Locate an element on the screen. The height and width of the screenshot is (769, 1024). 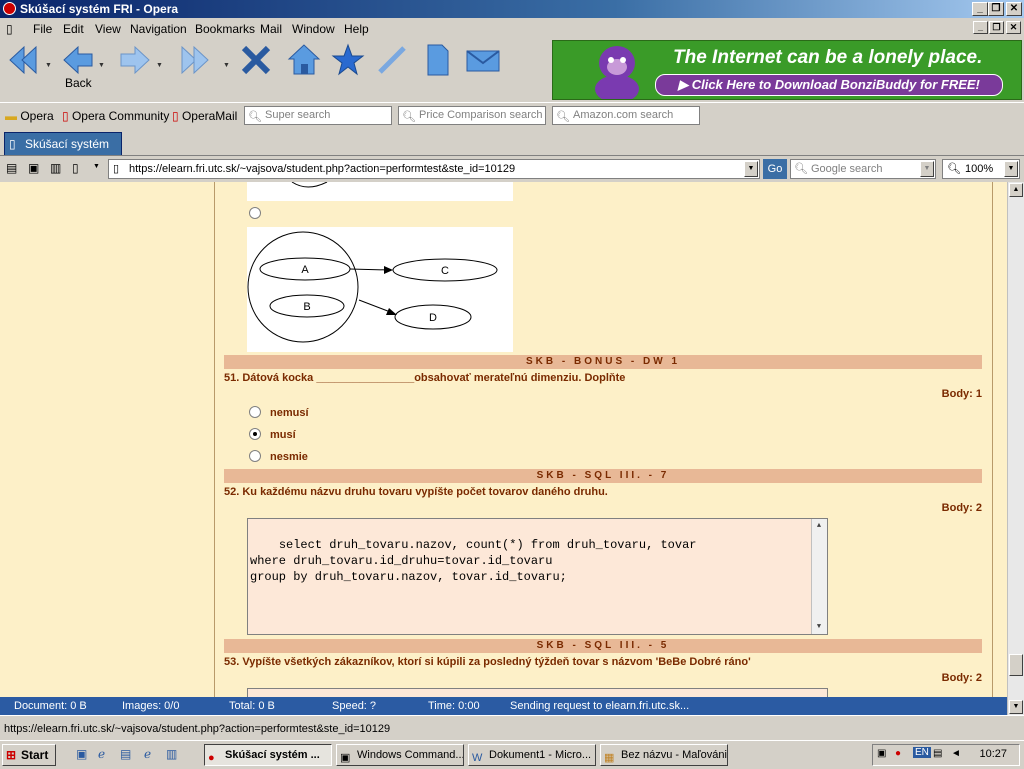
edit-pen-icon is located at coordinates (392, 60).